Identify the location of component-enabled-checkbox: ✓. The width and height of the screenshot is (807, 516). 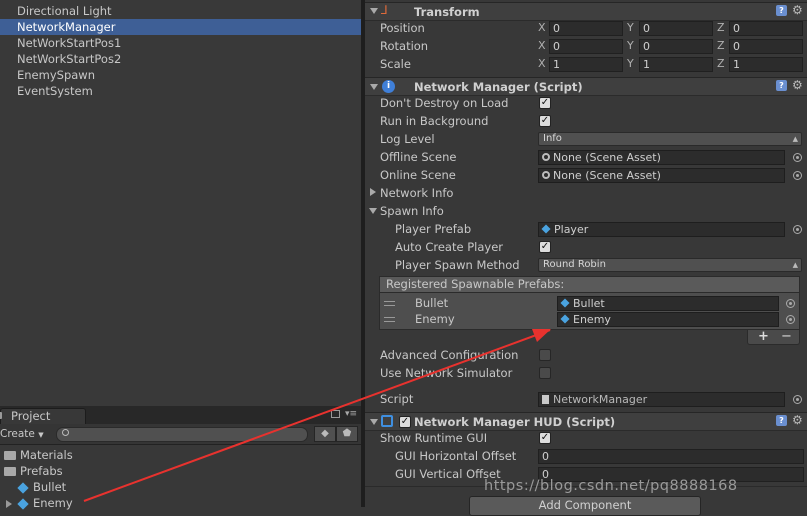
(405, 422).